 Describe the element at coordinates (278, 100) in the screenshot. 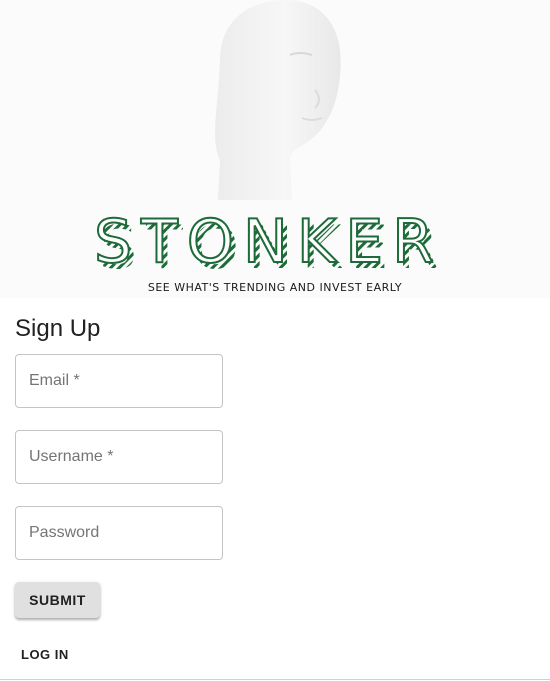

I see `stonks-bust-image` at that location.